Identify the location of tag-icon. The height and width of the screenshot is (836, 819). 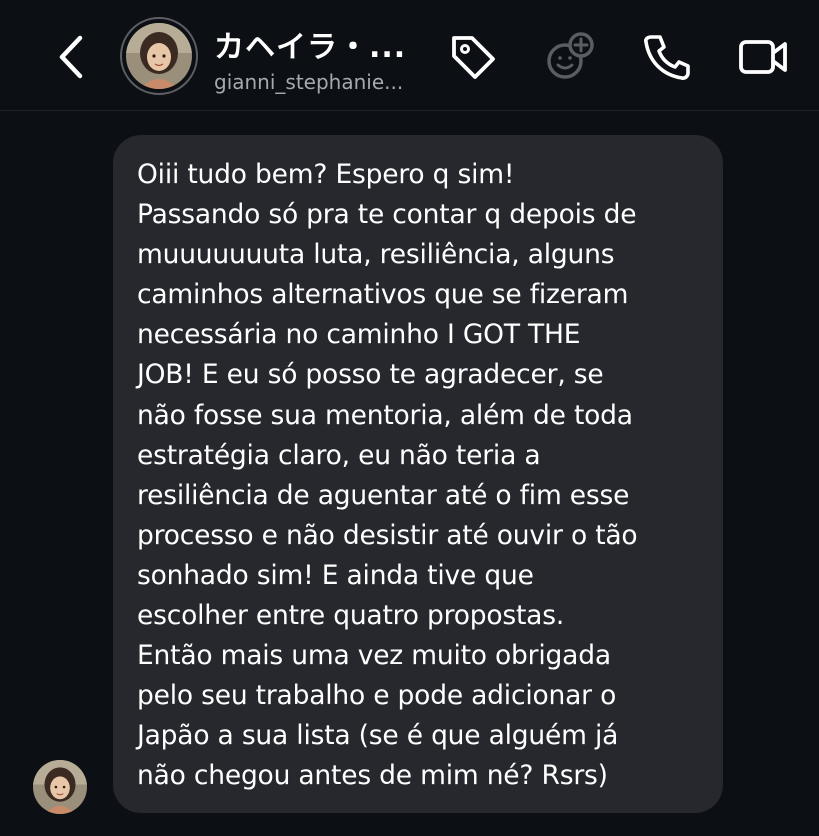
(473, 57).